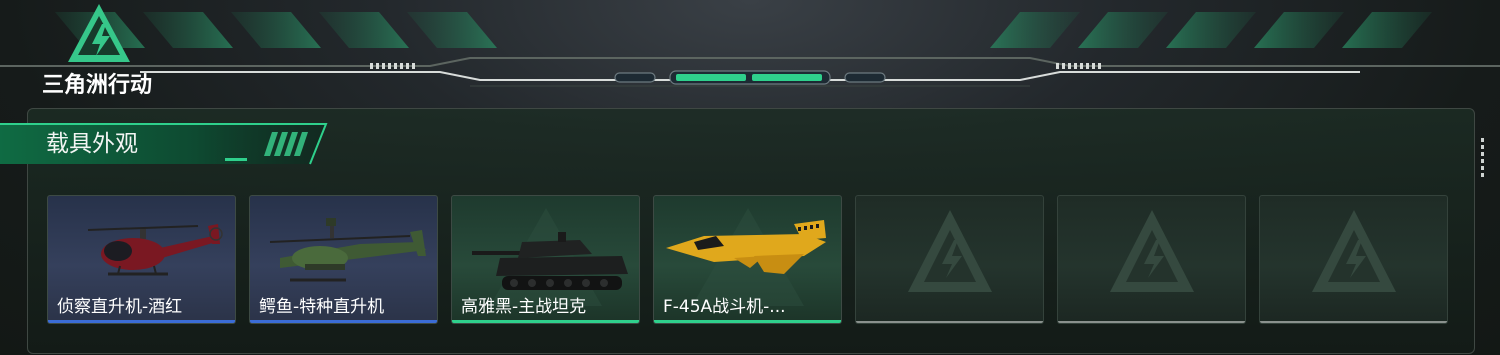 This screenshot has height=355, width=1500. I want to click on delta-force-logo-icon, so click(99, 33).